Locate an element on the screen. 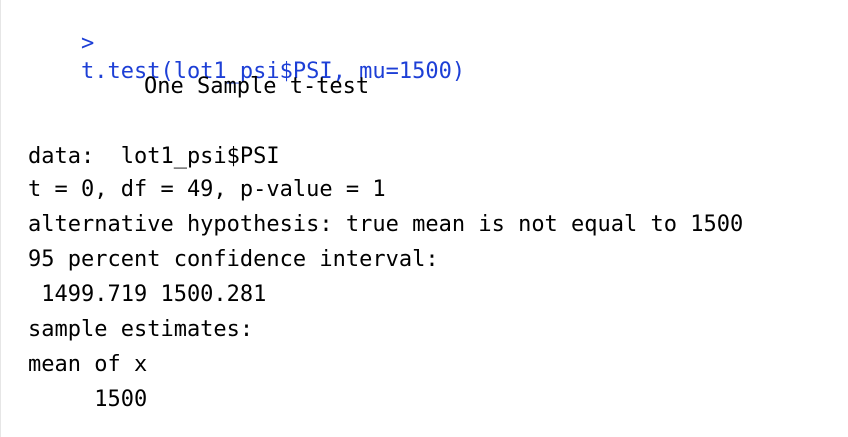  ci-label: 95 percent confidence interval: is located at coordinates (233, 259).